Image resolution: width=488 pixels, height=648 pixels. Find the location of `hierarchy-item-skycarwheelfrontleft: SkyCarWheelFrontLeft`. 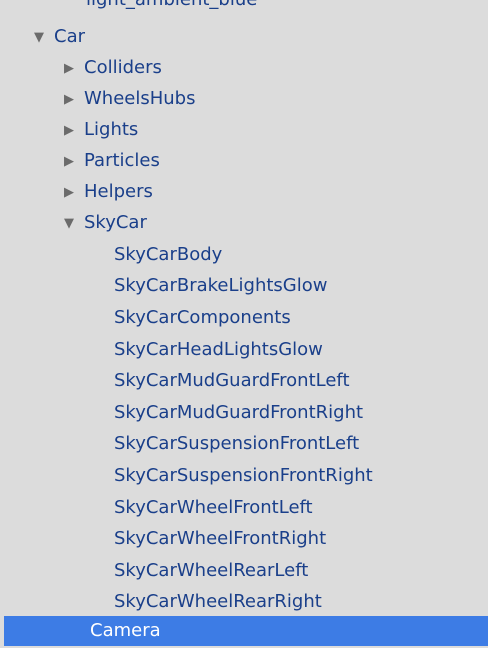

hierarchy-item-skycarwheelfrontleft: SkyCarWheelFrontLeft is located at coordinates (244, 508).